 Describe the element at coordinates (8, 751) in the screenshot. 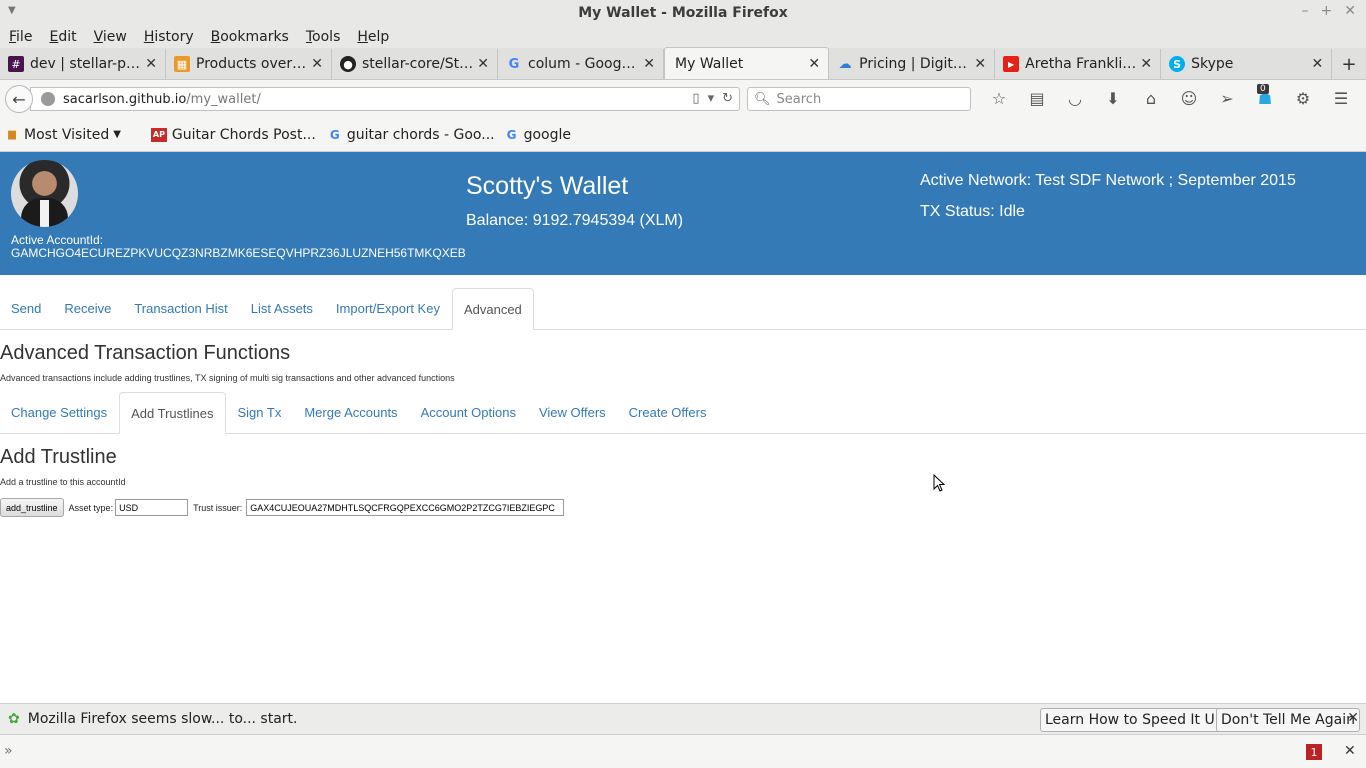

I see `chevron-right-icon: »` at that location.